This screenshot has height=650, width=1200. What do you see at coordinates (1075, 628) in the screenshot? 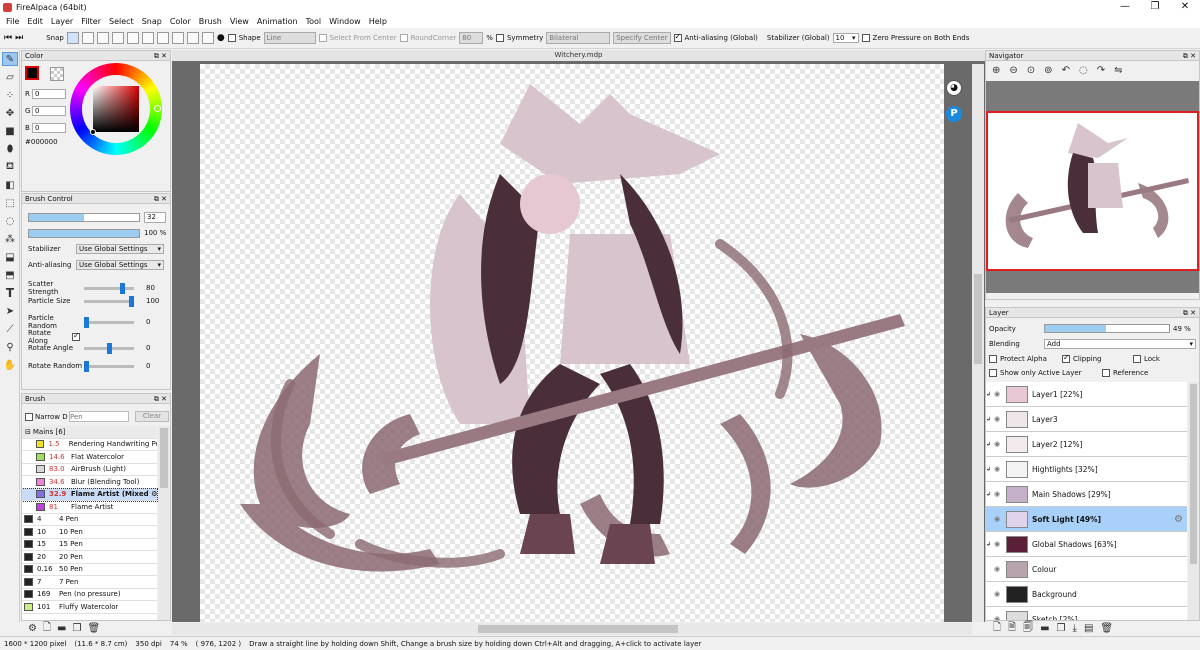
I see `merge-down-icon: ⤓` at bounding box center [1075, 628].